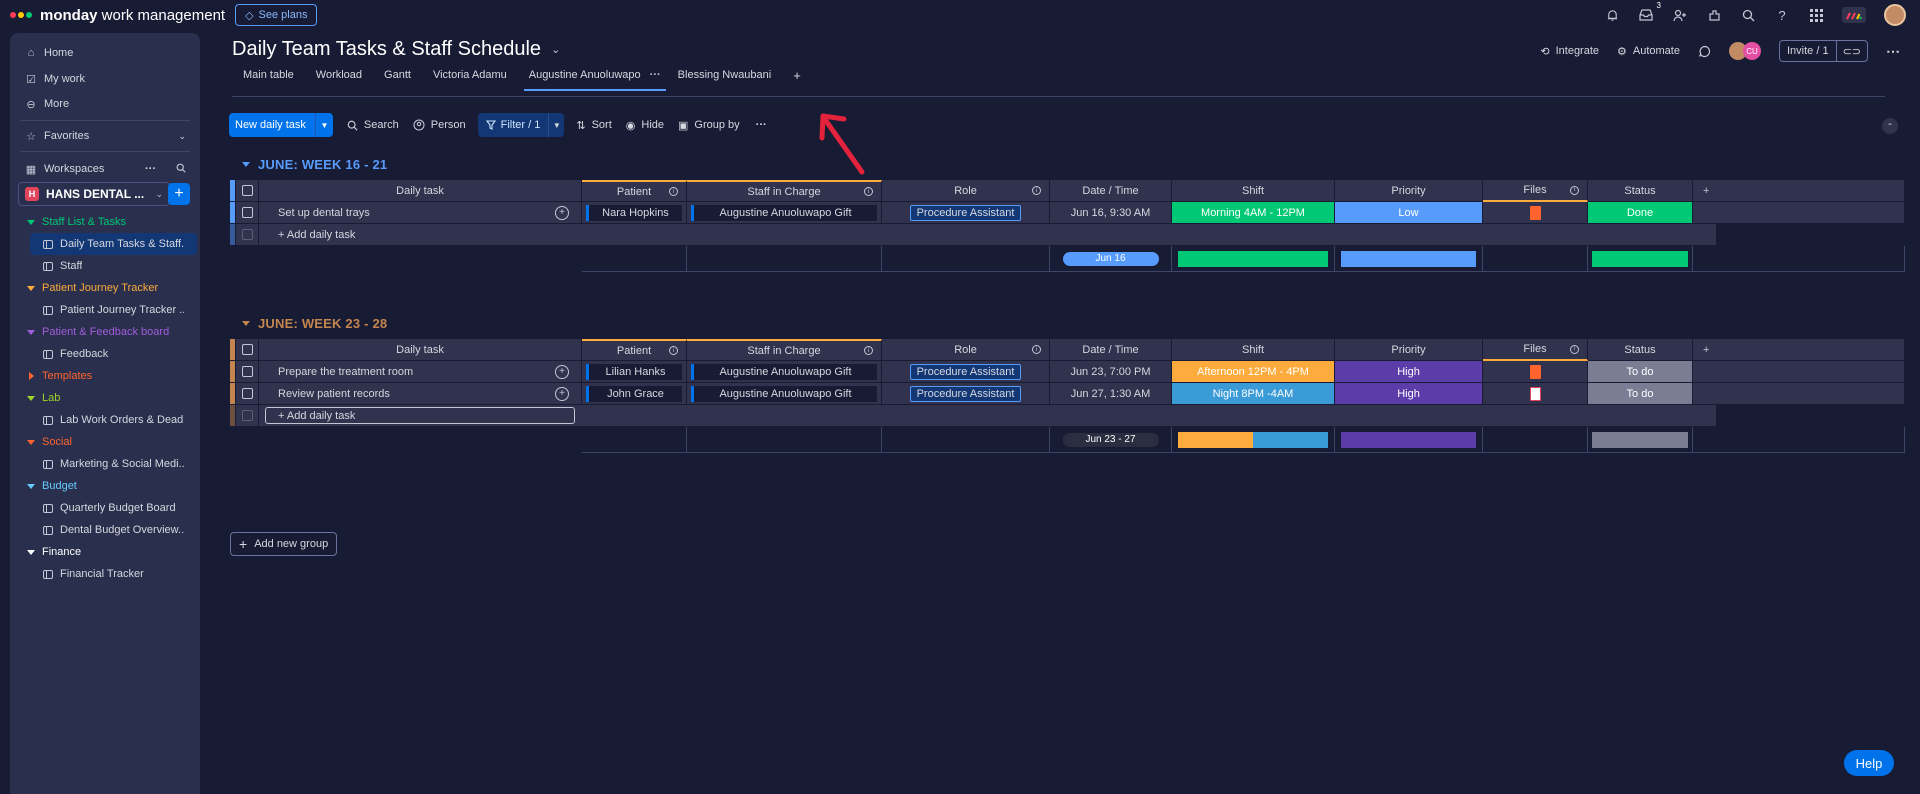 The width and height of the screenshot is (1920, 794). I want to click on date-summary: Jun 23 - 27, so click(1111, 440).